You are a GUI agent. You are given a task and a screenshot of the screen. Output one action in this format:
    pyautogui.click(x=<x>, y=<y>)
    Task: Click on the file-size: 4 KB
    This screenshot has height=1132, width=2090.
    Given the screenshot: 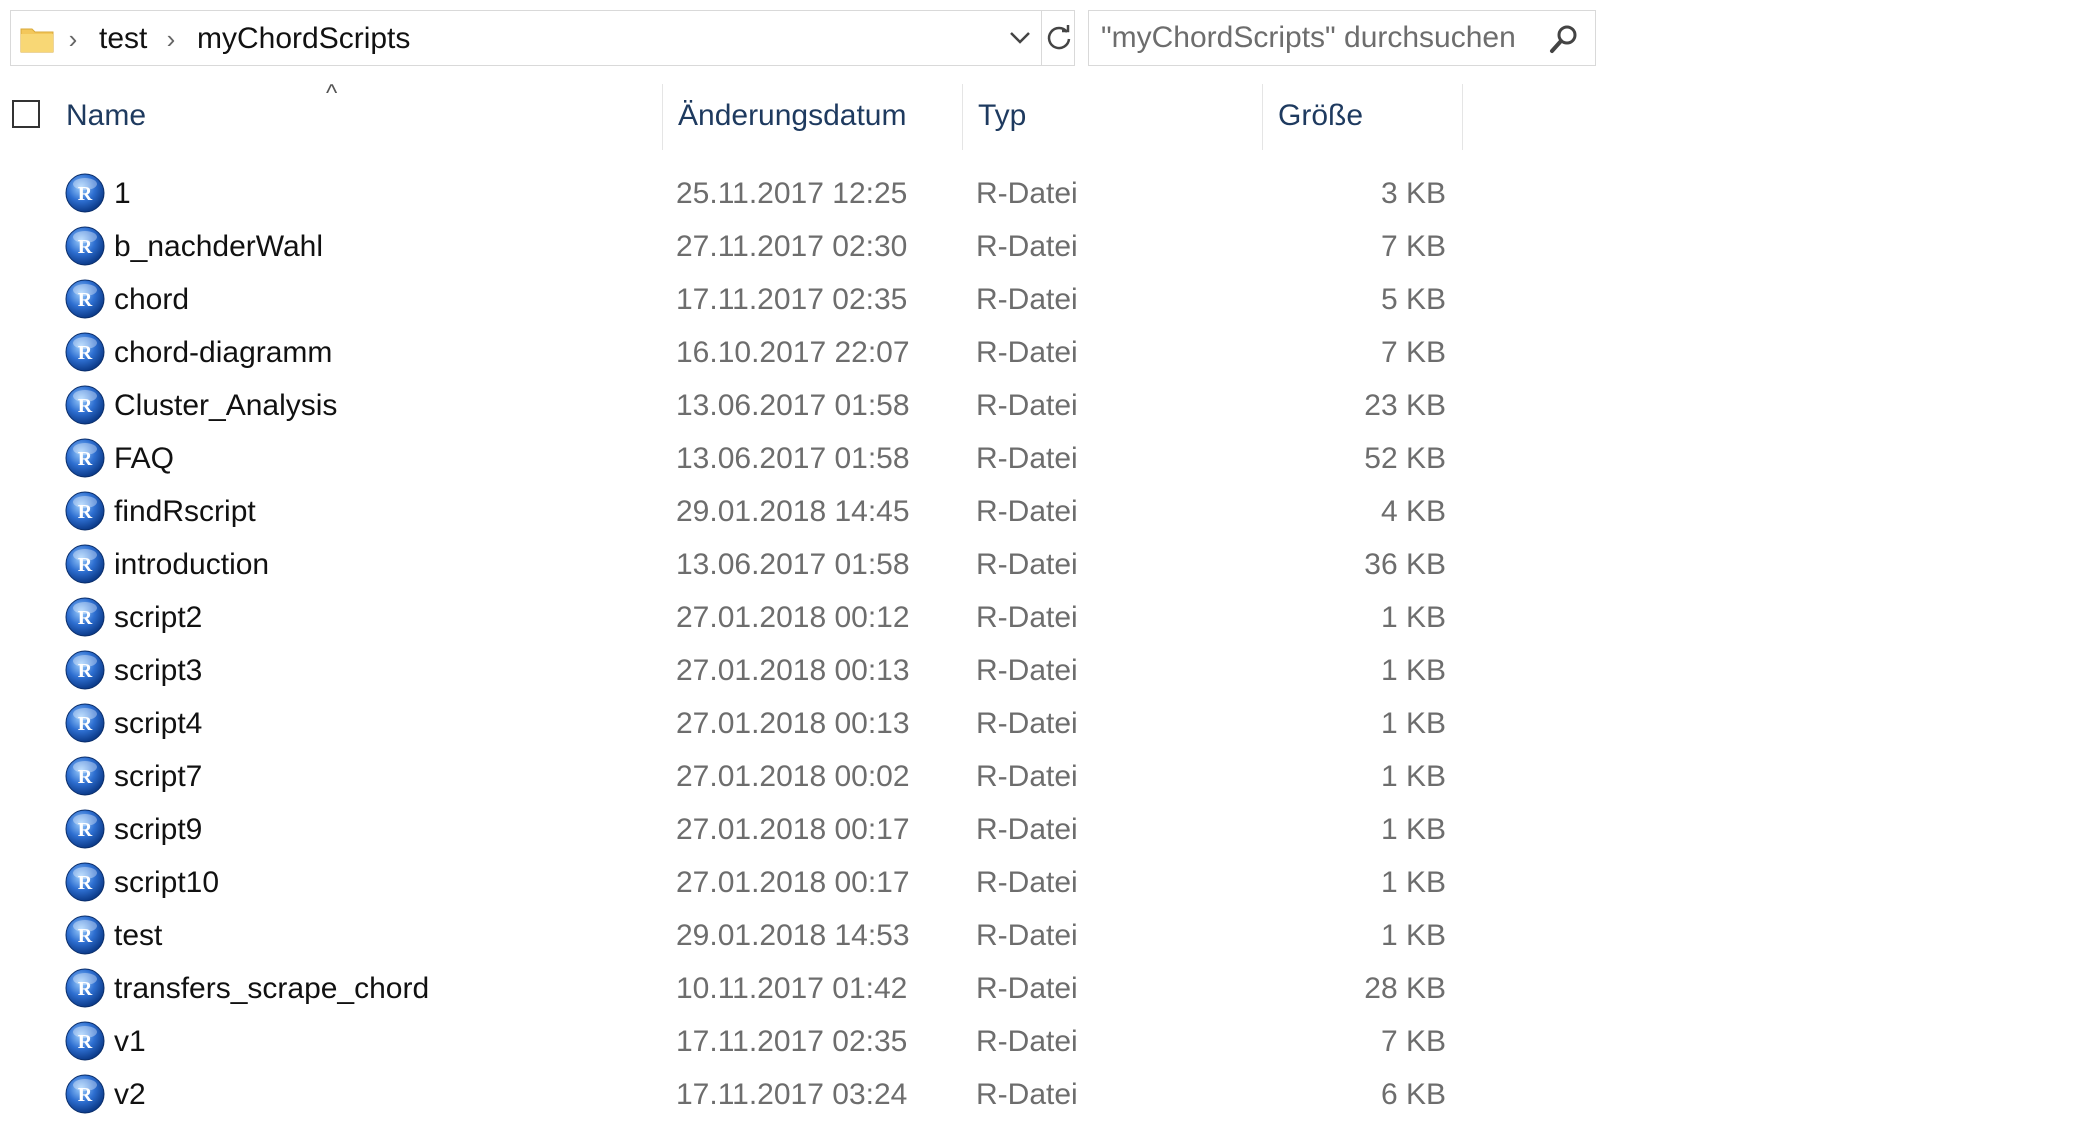 What is the action you would take?
    pyautogui.click(x=1413, y=511)
    